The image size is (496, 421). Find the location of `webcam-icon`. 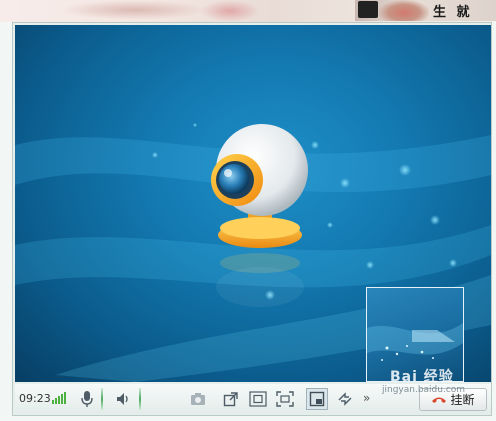

webcam-icon is located at coordinates (259, 215).